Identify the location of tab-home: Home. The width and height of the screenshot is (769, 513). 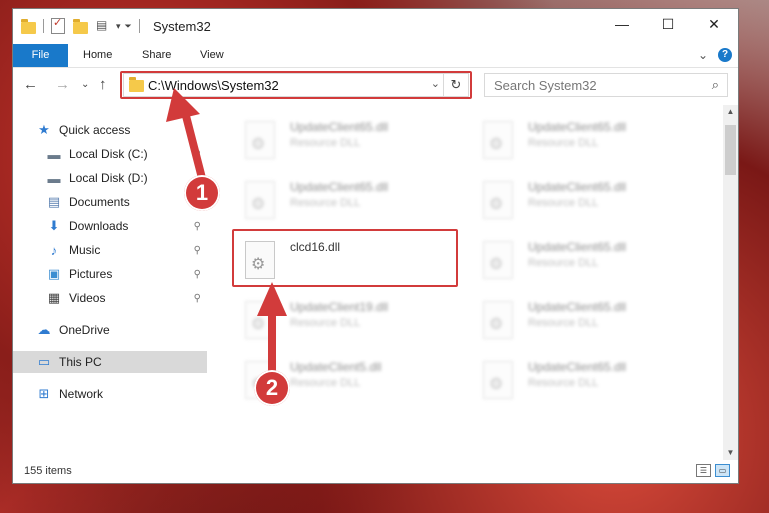
(97, 55).